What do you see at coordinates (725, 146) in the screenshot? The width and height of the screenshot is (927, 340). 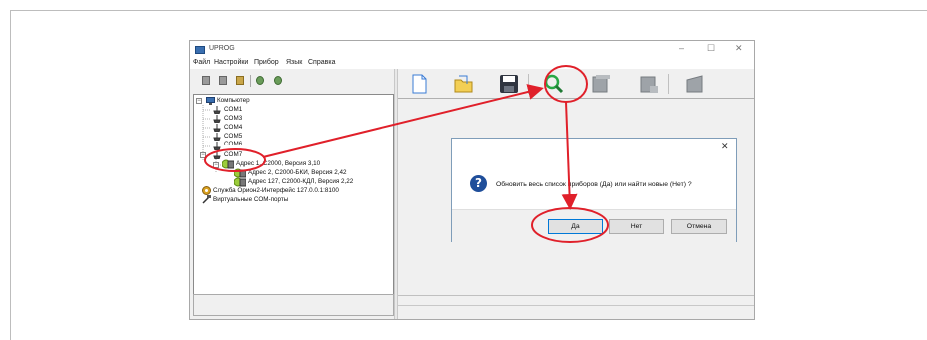 I see `dialog-close-button: ✕` at bounding box center [725, 146].